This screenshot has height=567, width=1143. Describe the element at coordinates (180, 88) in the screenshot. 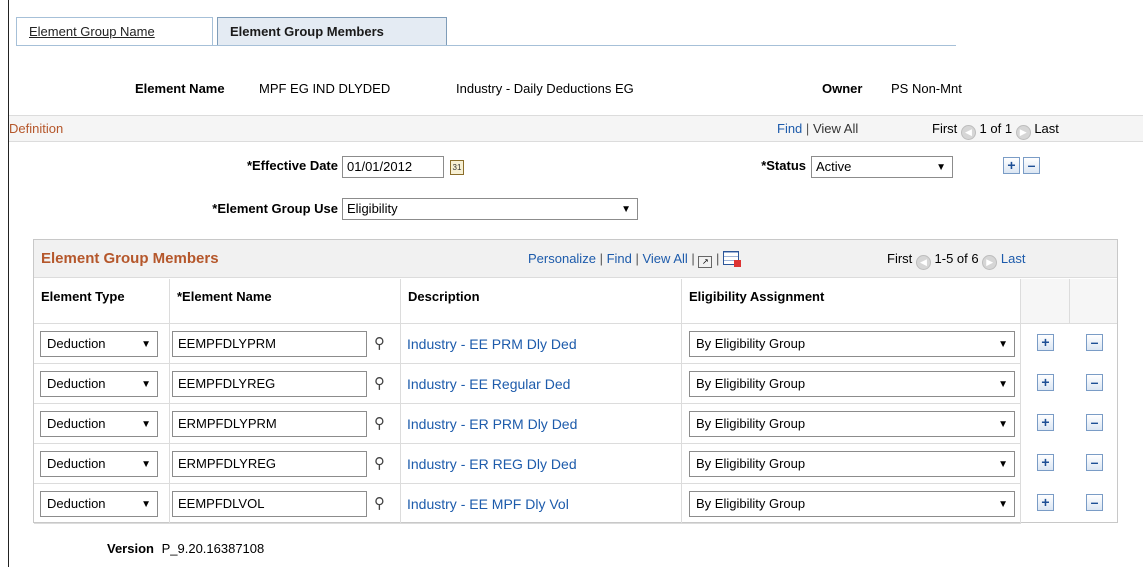

I see `element-name-label: Element Name` at that location.